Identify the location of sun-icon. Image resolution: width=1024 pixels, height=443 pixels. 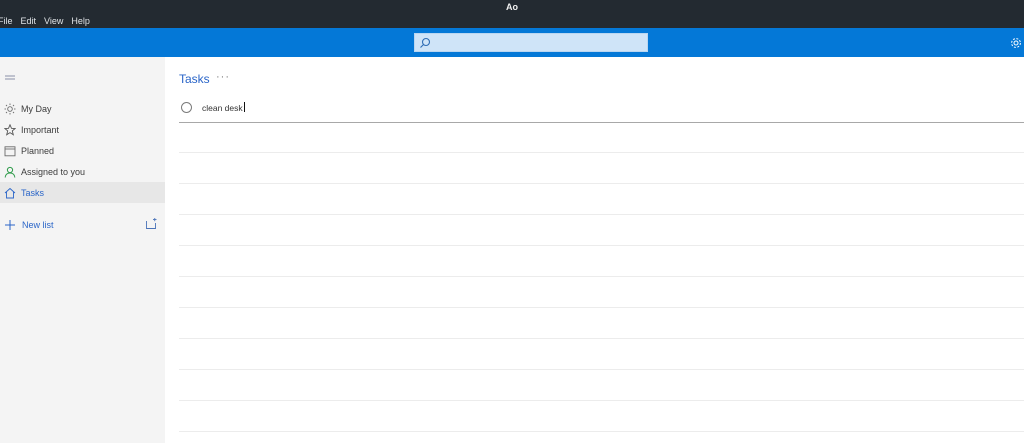
(10, 108).